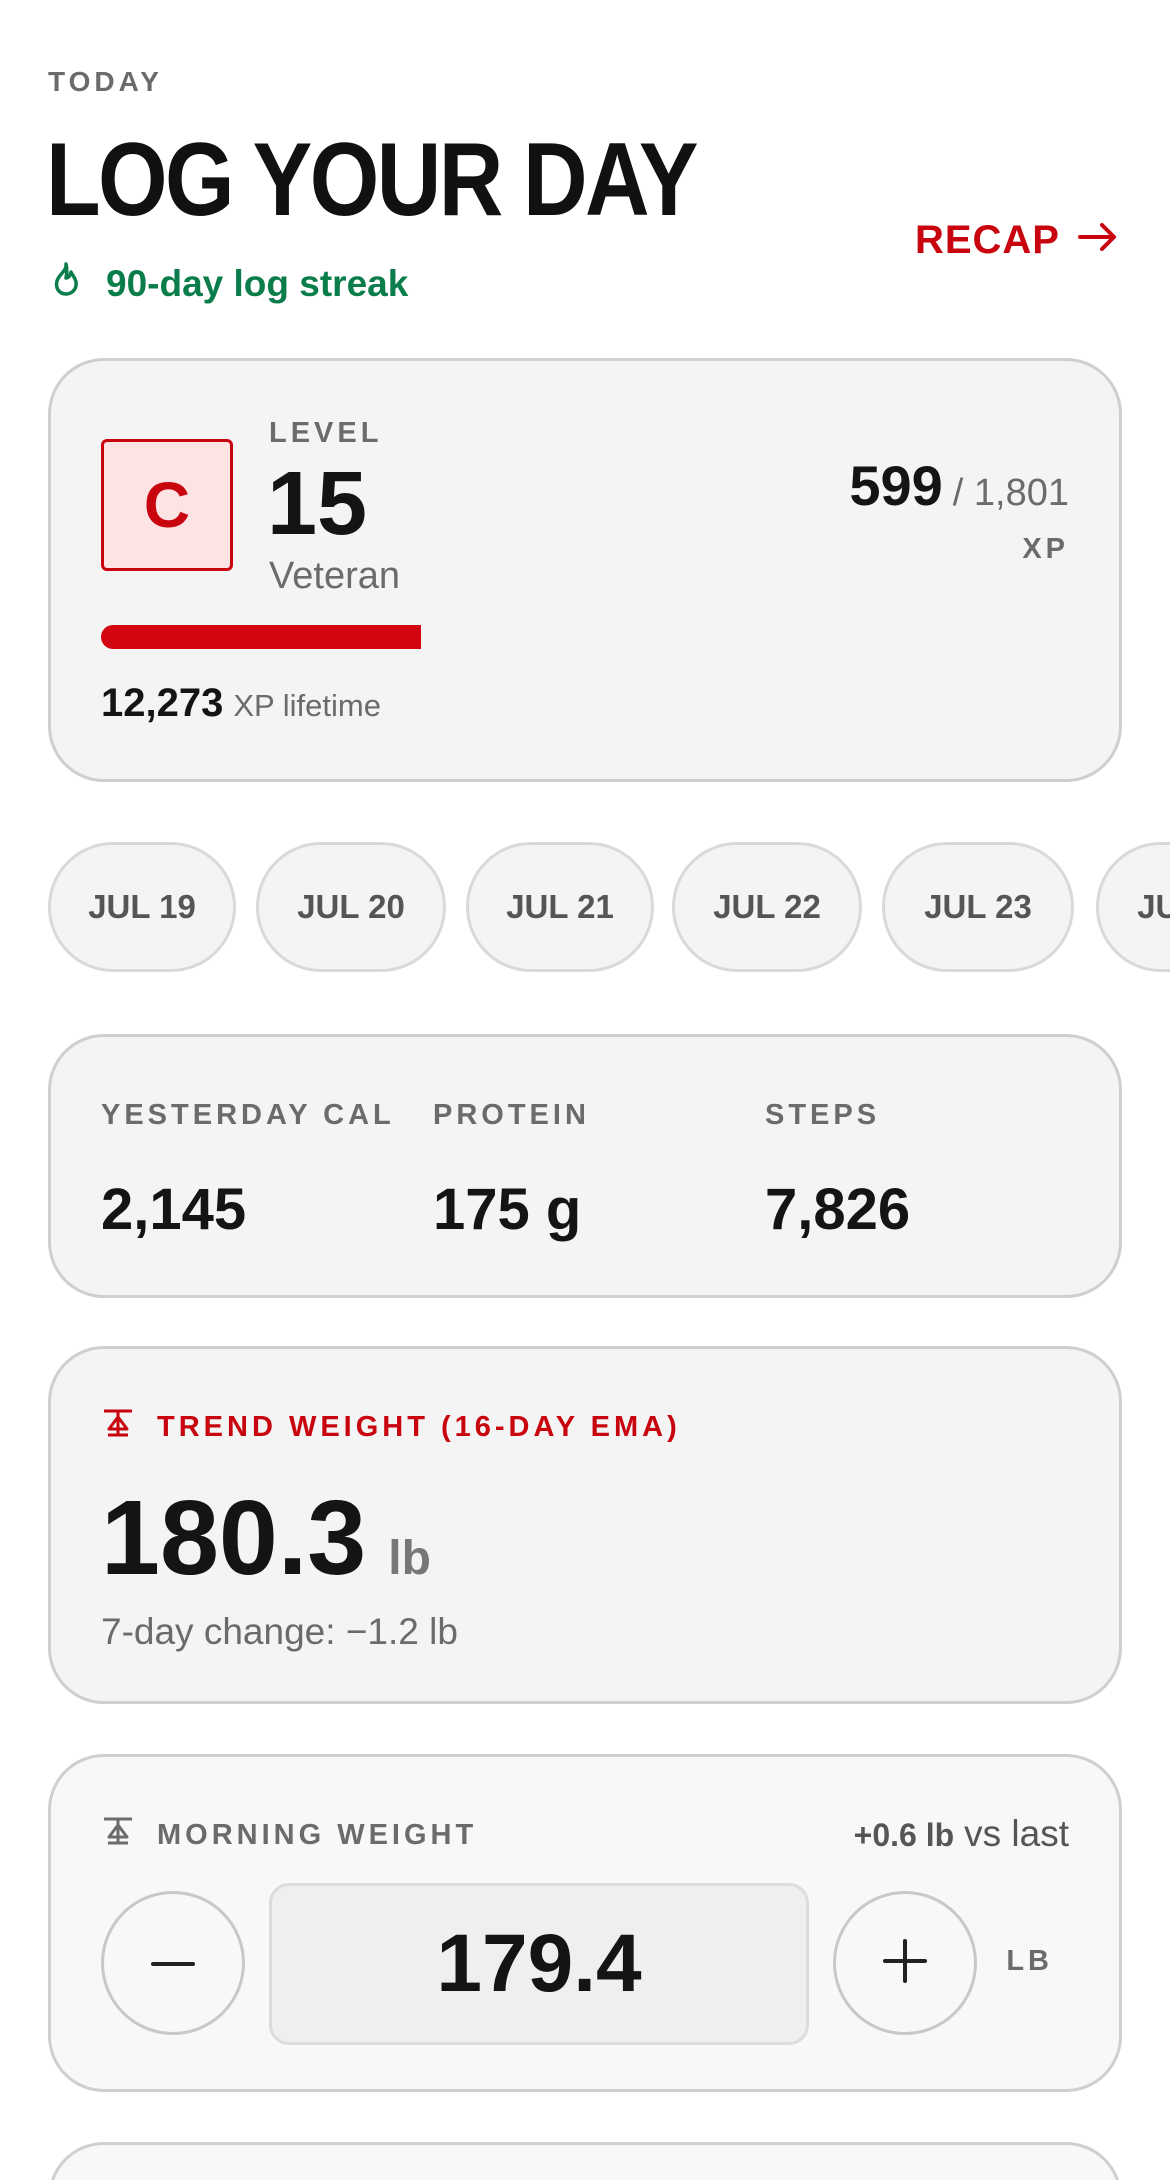 This screenshot has height=2180, width=1170. Describe the element at coordinates (838, 1209) in the screenshot. I see `stat-value: 7,826` at that location.